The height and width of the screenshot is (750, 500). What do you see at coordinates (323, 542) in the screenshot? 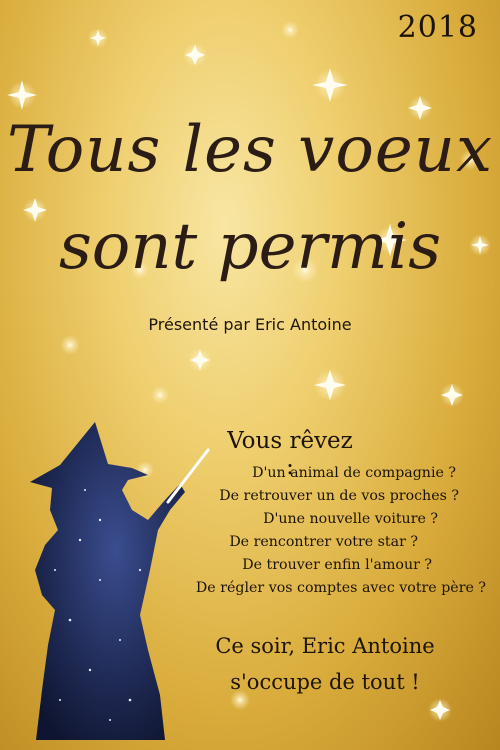
I see `dream-item: De rencontrer votre star ?` at bounding box center [323, 542].